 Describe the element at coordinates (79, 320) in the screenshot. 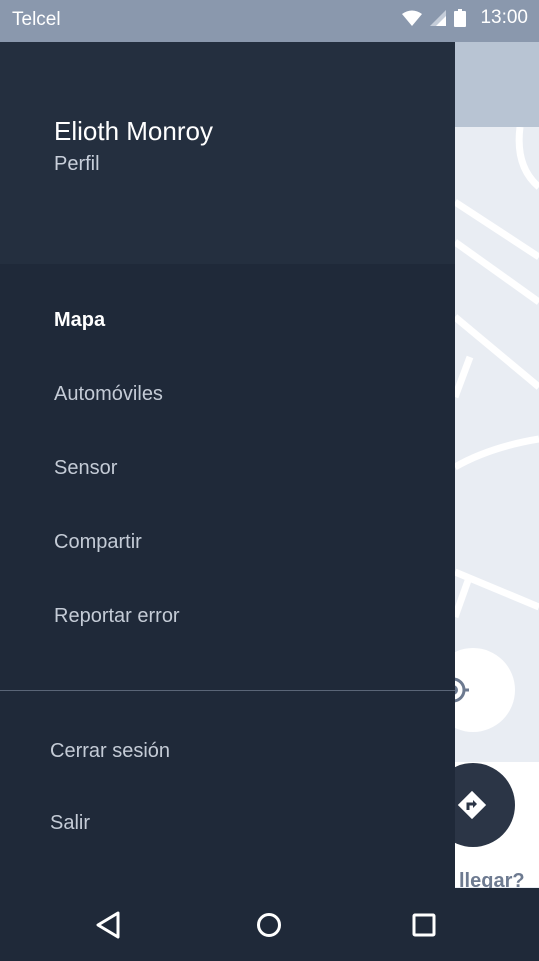

I see `menu-item-mapa: Mapa` at that location.